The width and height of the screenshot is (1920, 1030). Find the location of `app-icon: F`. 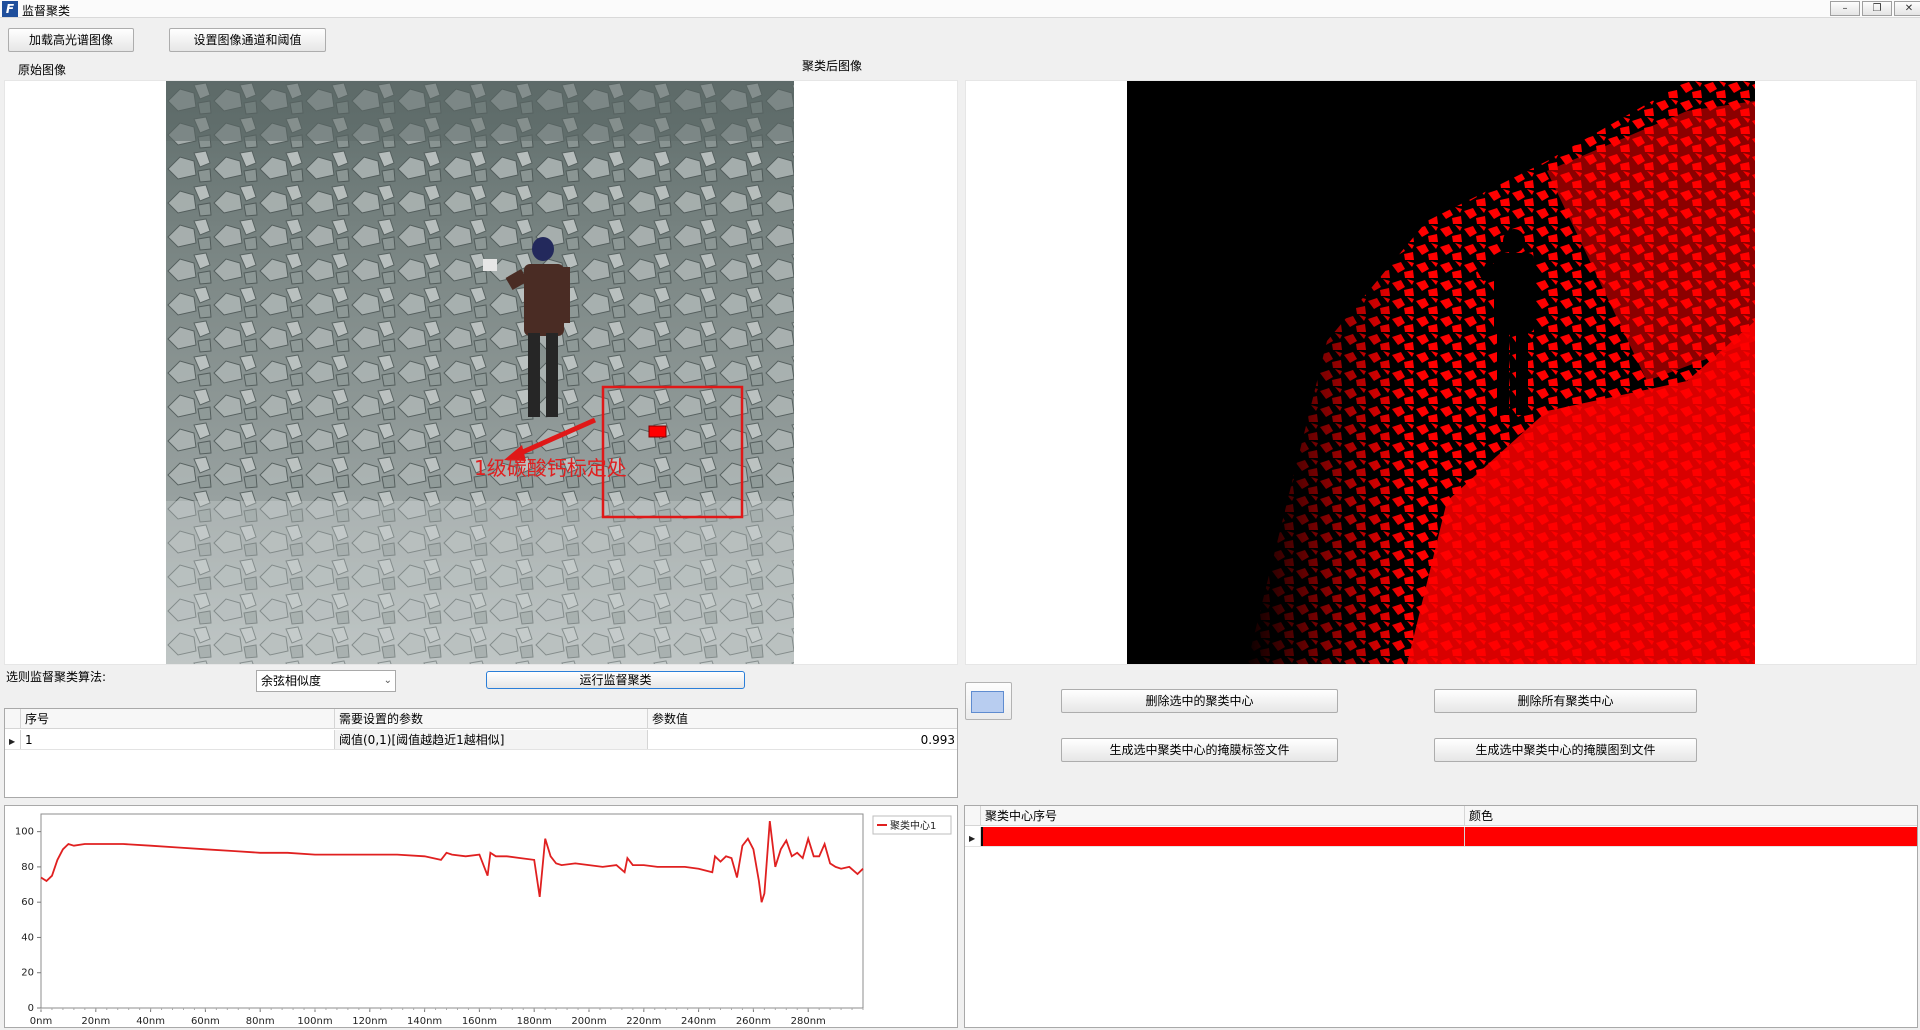

app-icon: F is located at coordinates (10, 9).